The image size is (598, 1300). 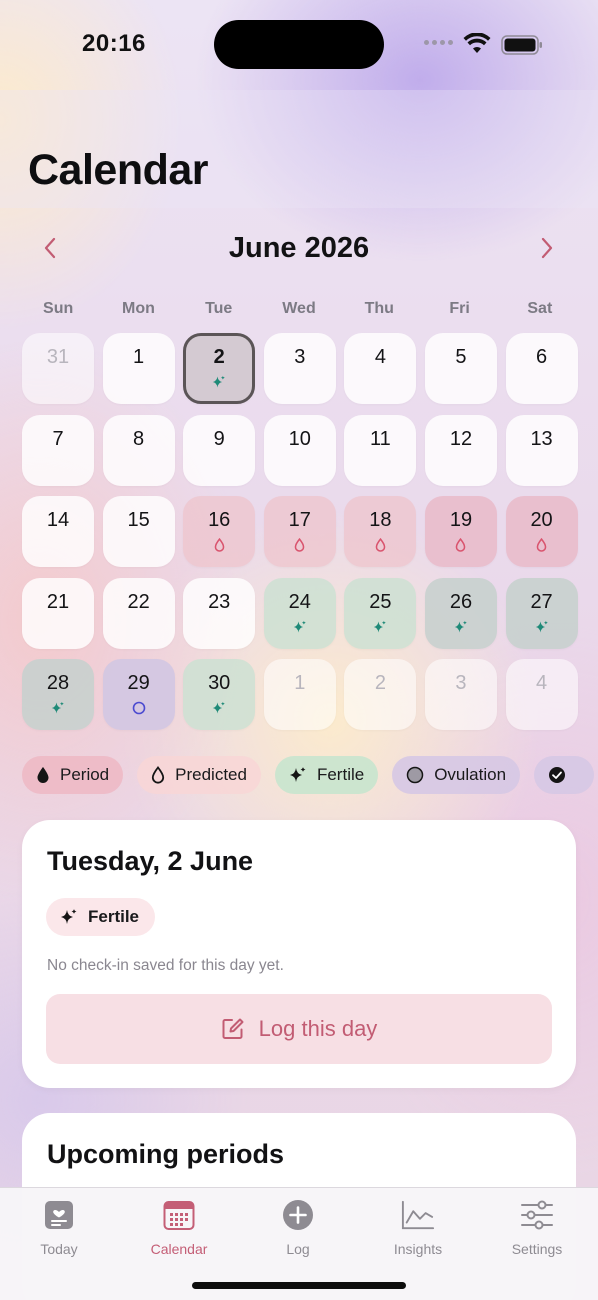 I want to click on calendar-day: 7, so click(x=58, y=450).